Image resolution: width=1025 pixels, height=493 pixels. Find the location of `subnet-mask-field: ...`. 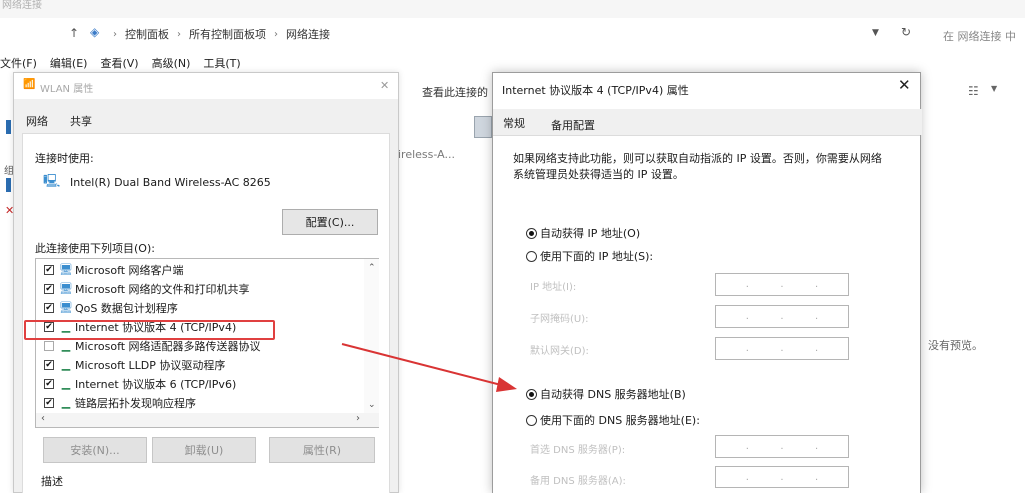

subnet-mask-field: ... is located at coordinates (782, 316).